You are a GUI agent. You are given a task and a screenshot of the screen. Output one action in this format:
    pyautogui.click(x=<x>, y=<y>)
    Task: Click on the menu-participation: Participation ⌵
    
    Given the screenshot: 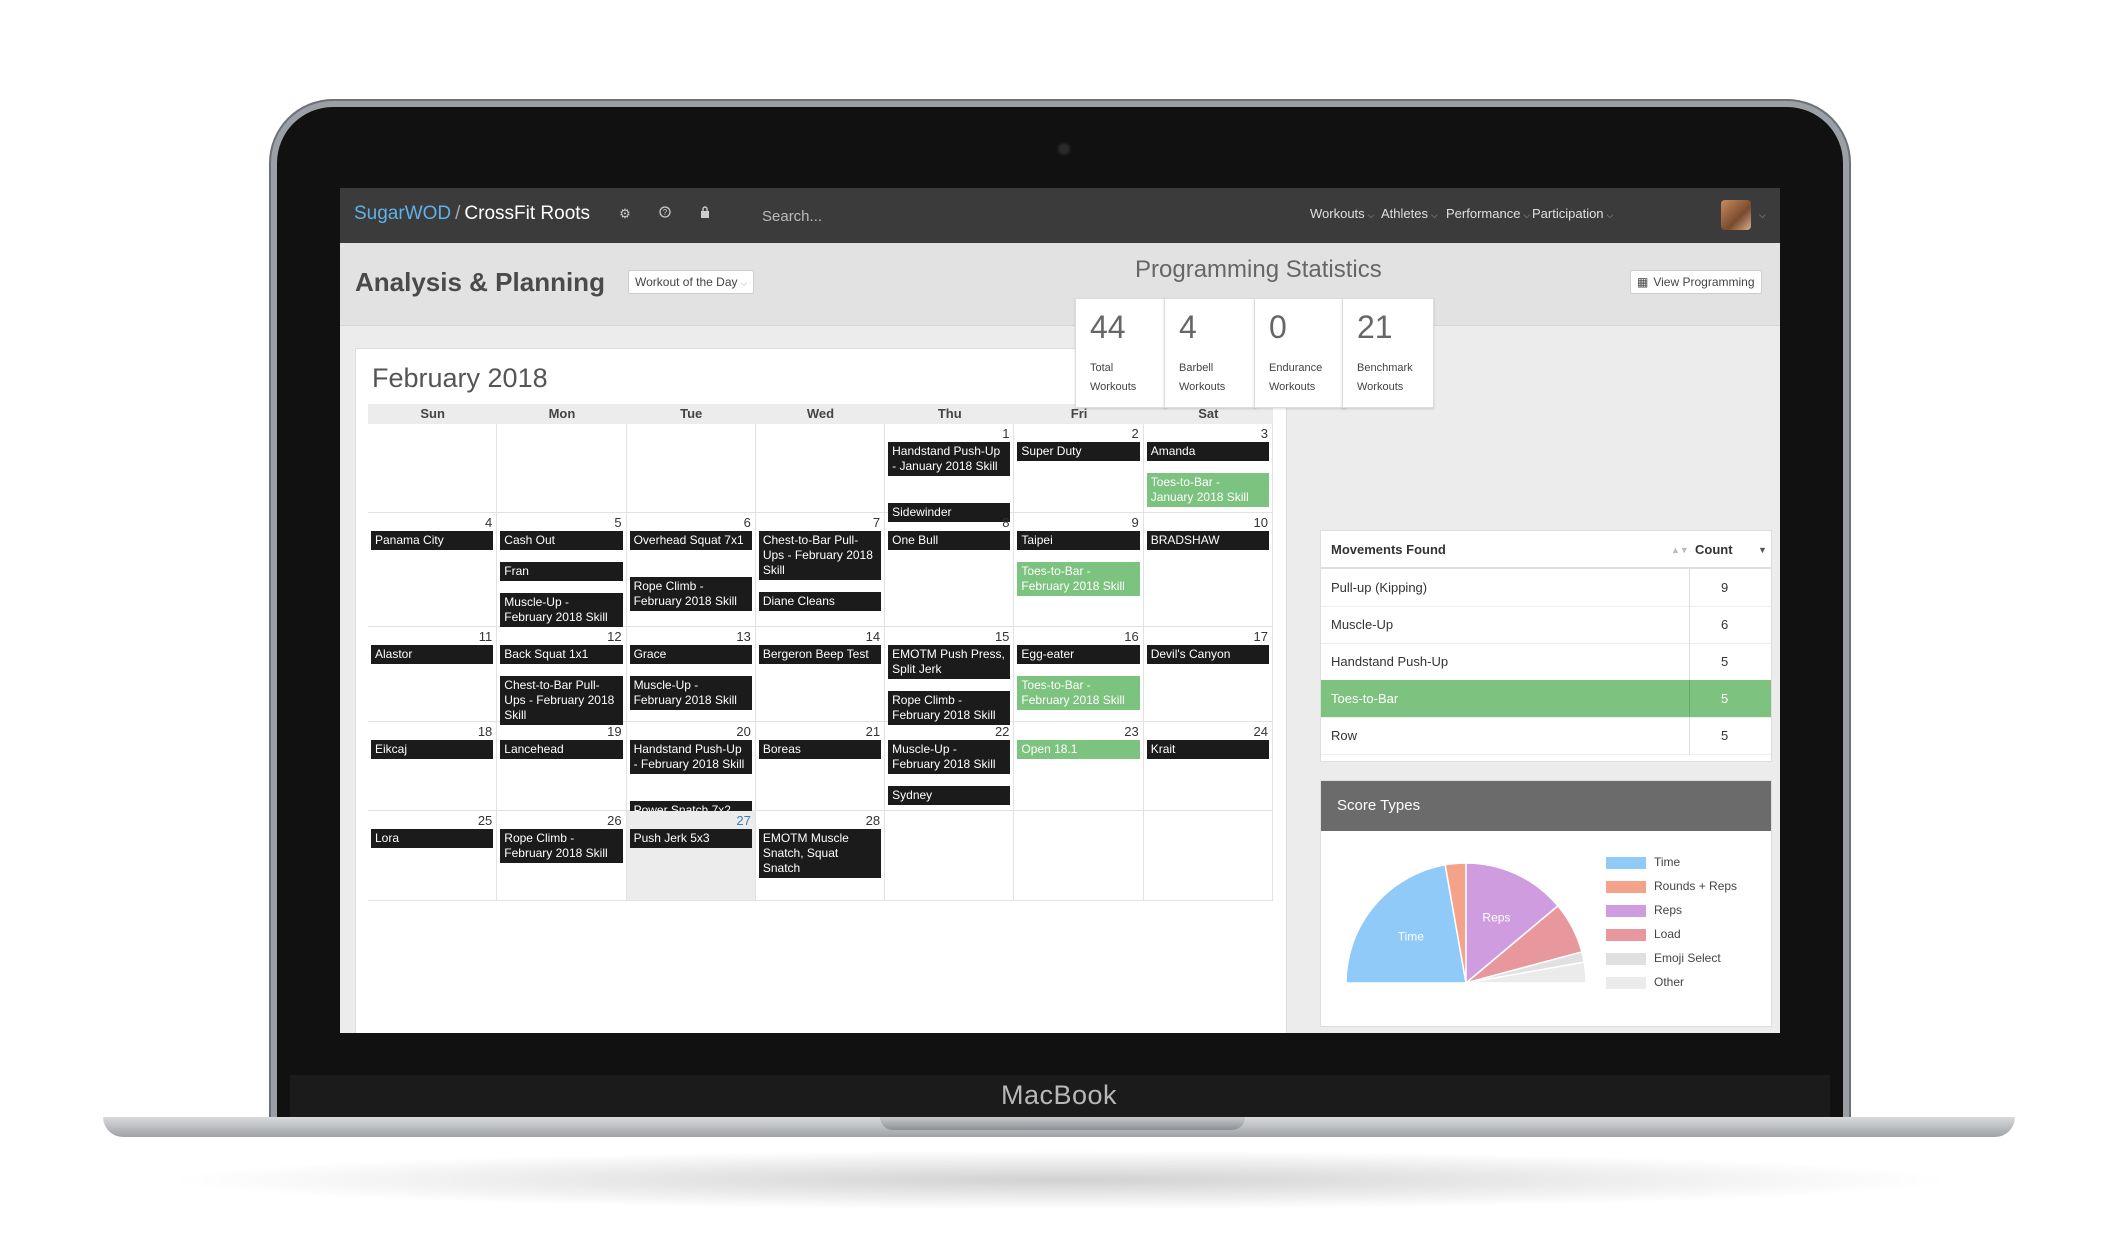 What is the action you would take?
    pyautogui.click(x=1572, y=213)
    